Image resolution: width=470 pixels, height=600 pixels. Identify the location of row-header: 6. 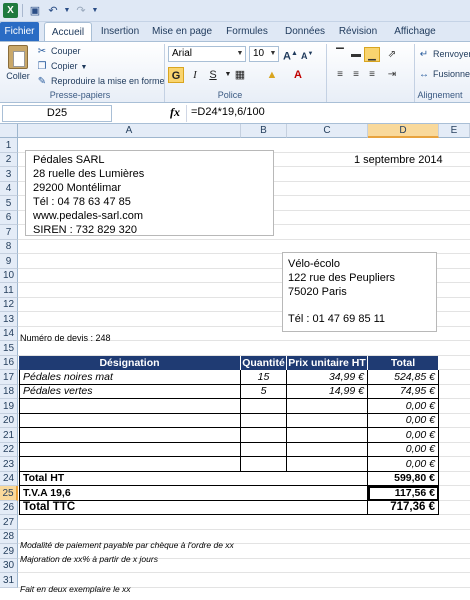
(9, 218).